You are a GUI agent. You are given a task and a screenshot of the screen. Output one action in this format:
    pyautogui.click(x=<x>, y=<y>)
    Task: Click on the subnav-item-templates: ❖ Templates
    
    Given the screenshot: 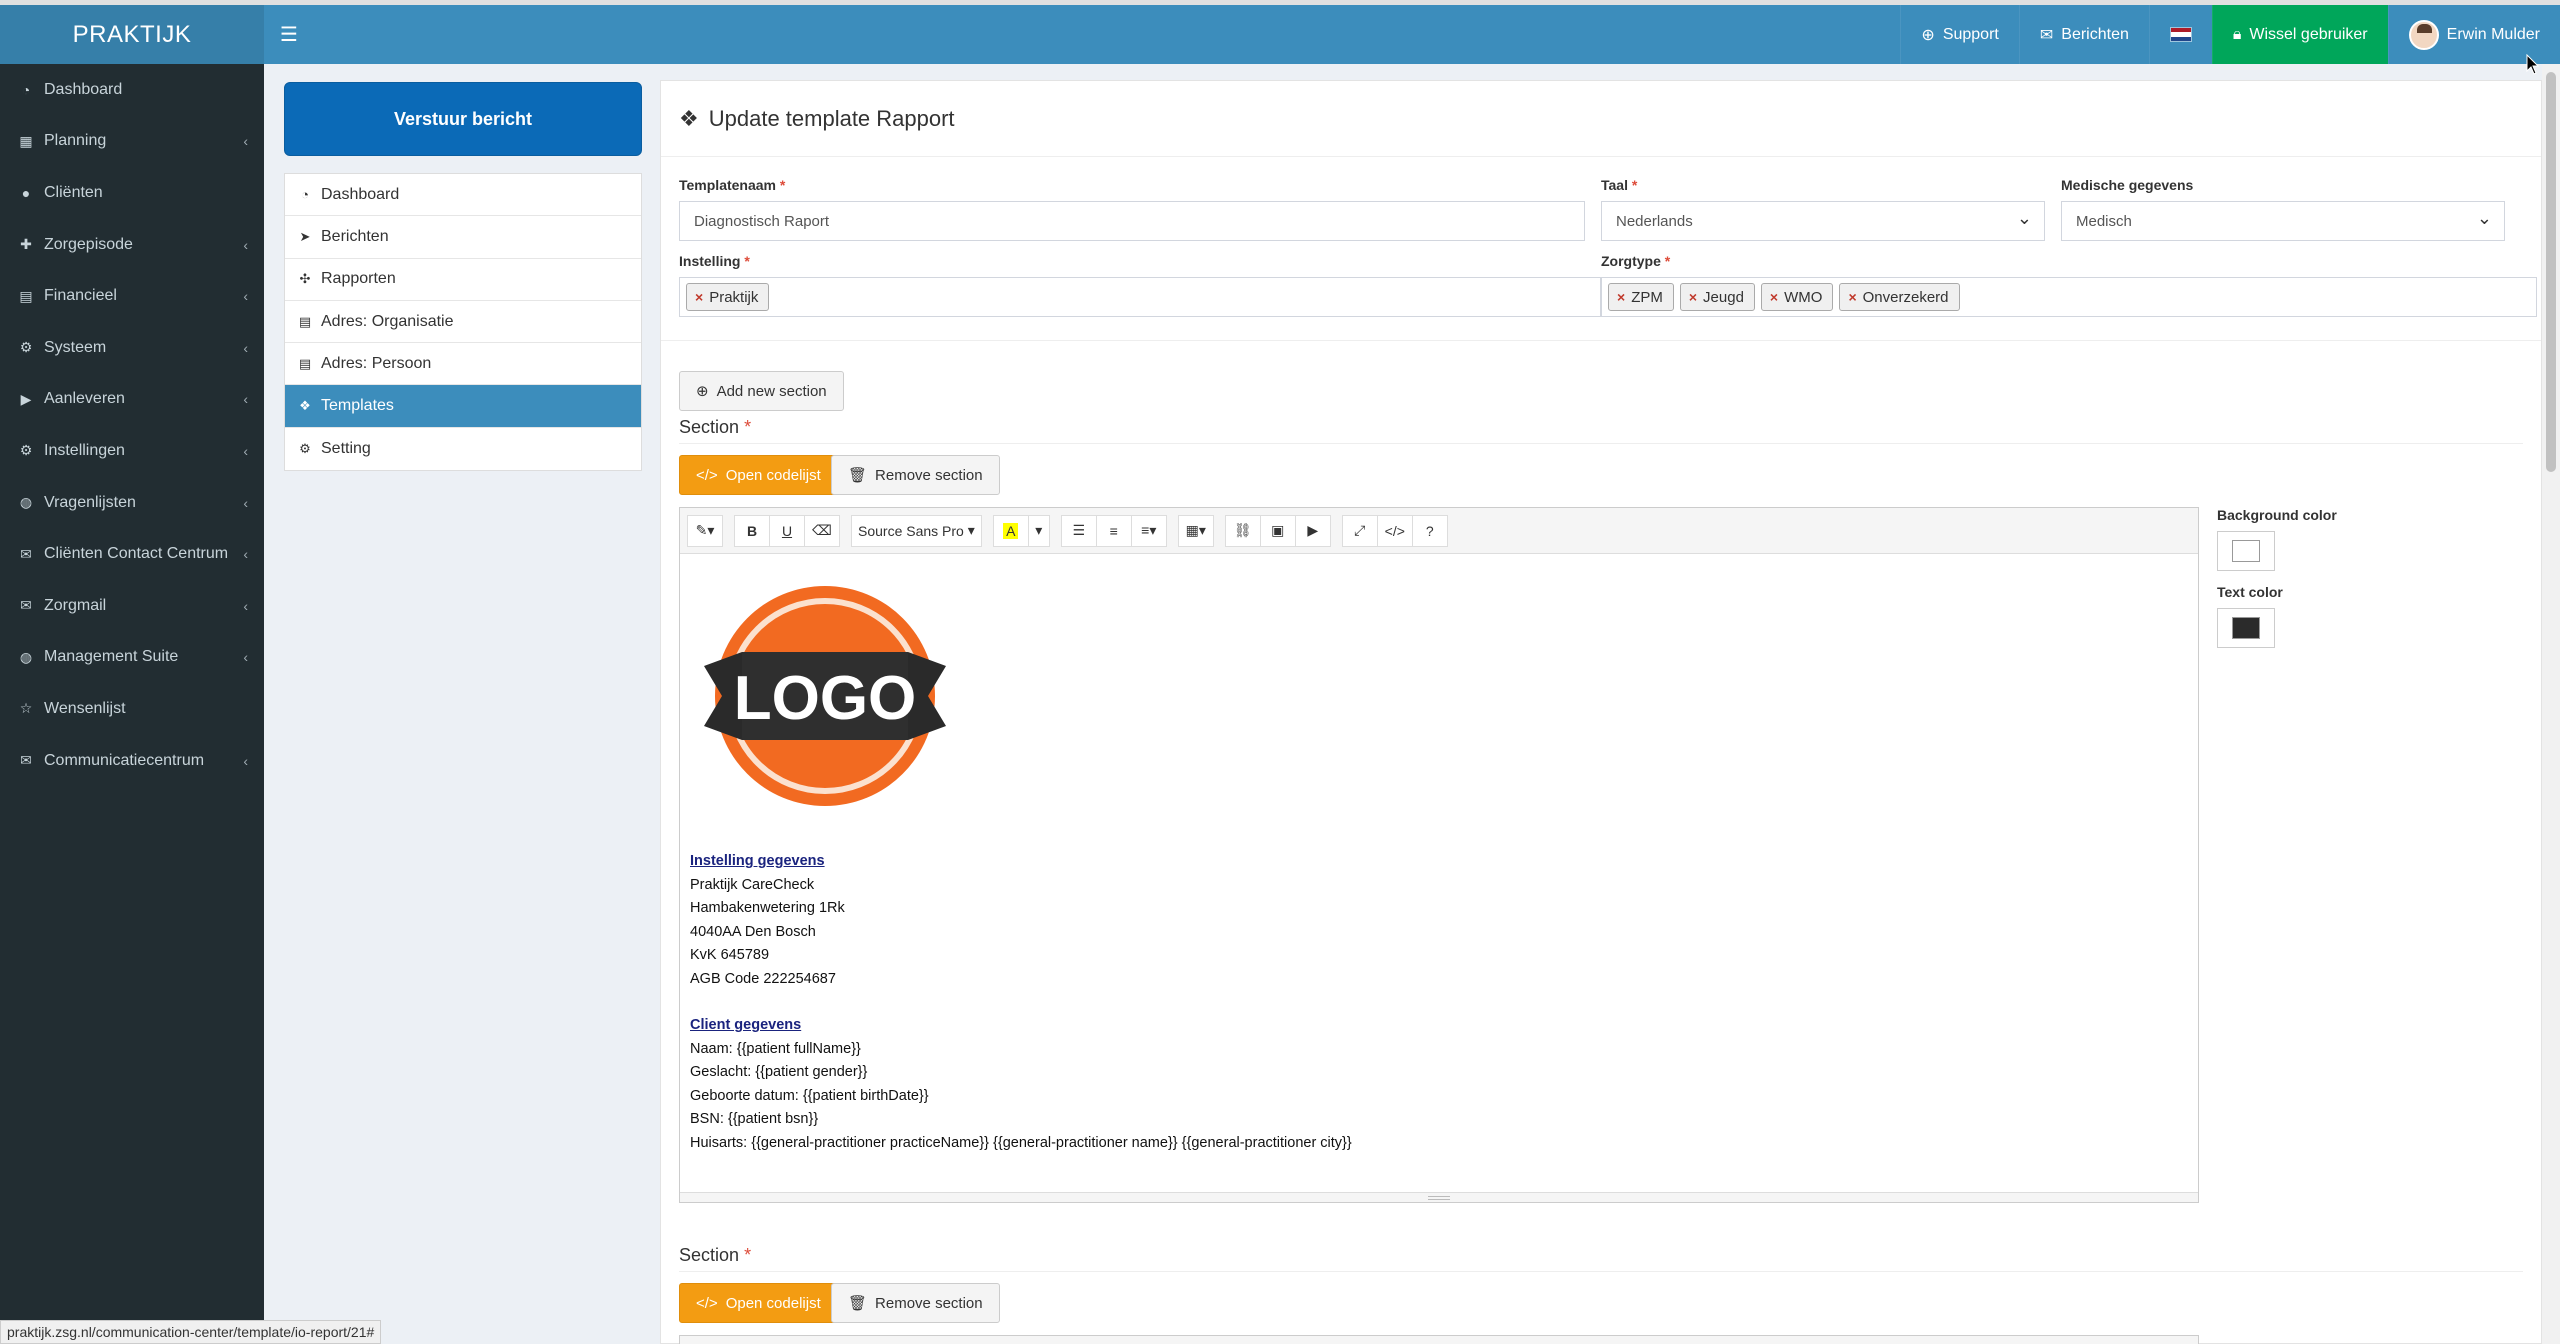 What is the action you would take?
    pyautogui.click(x=463, y=406)
    